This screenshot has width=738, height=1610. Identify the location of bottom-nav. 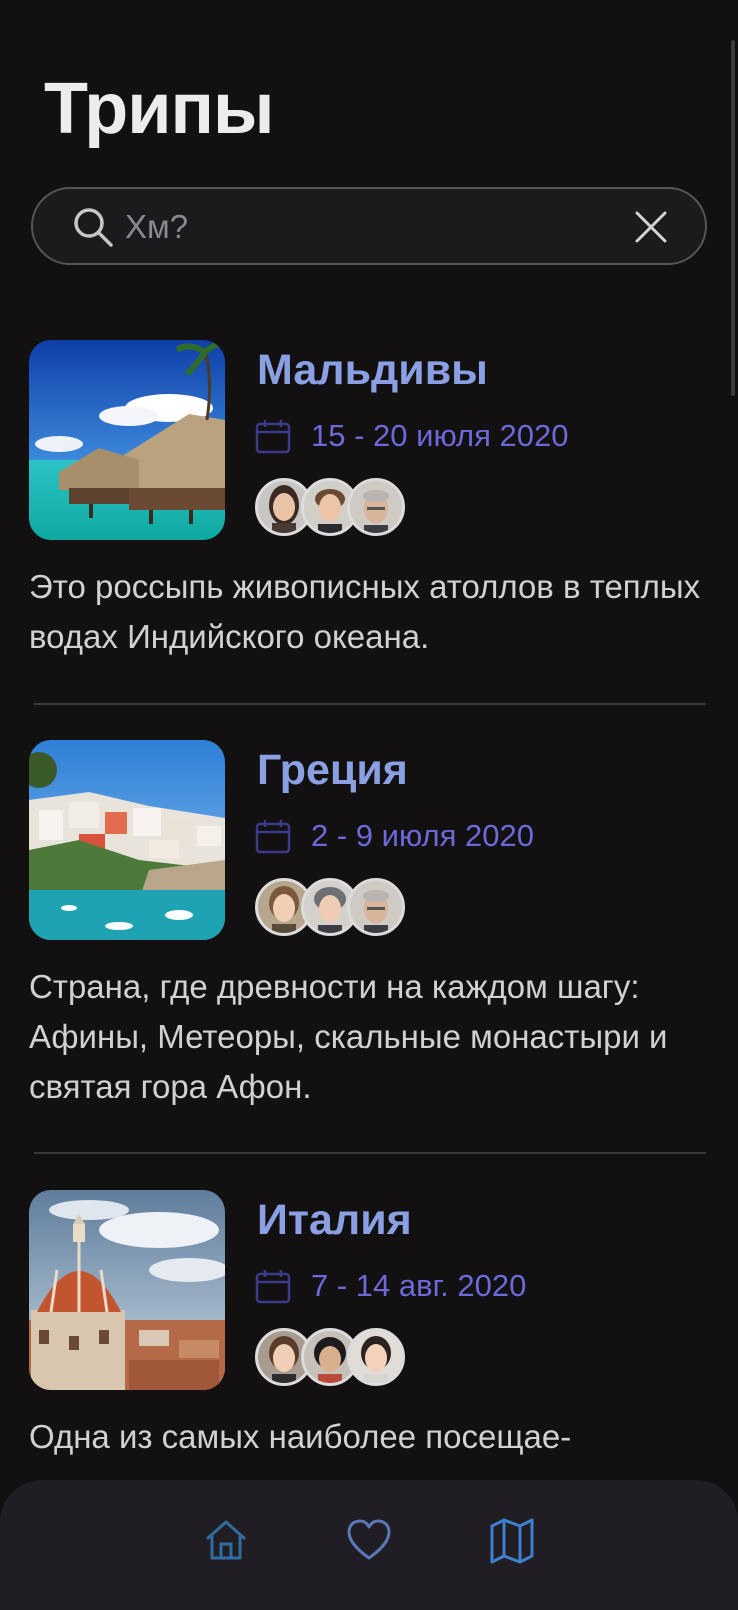
(369, 1545).